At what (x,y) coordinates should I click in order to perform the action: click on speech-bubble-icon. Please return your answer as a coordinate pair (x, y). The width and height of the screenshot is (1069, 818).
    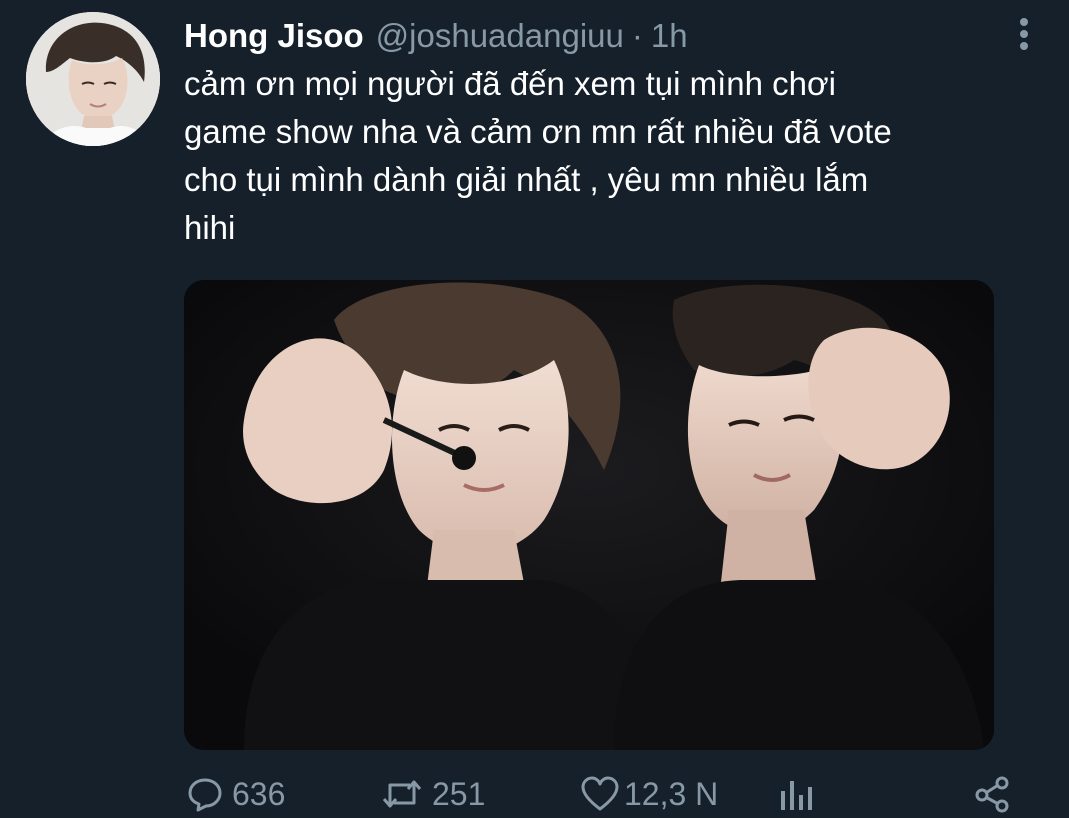
    Looking at the image, I should click on (205, 795).